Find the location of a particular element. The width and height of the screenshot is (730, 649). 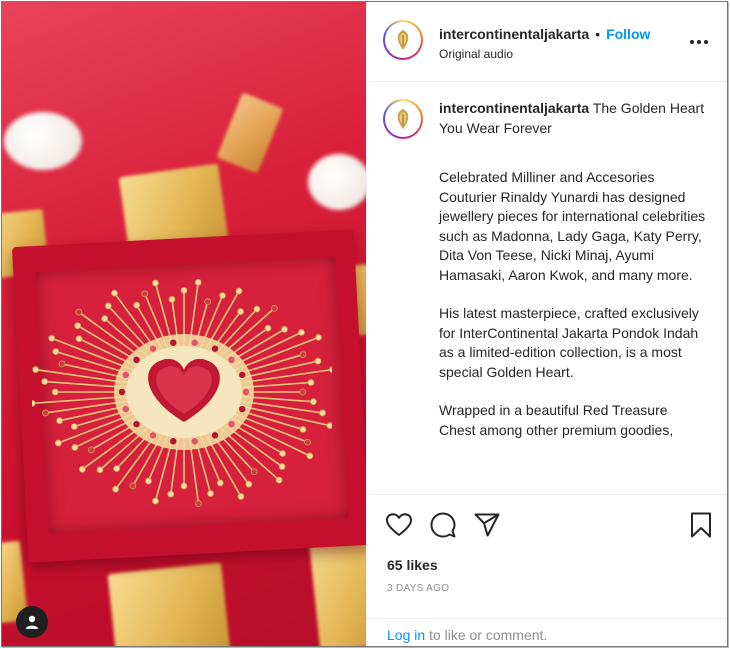

caption-avatar is located at coordinates (403, 119).